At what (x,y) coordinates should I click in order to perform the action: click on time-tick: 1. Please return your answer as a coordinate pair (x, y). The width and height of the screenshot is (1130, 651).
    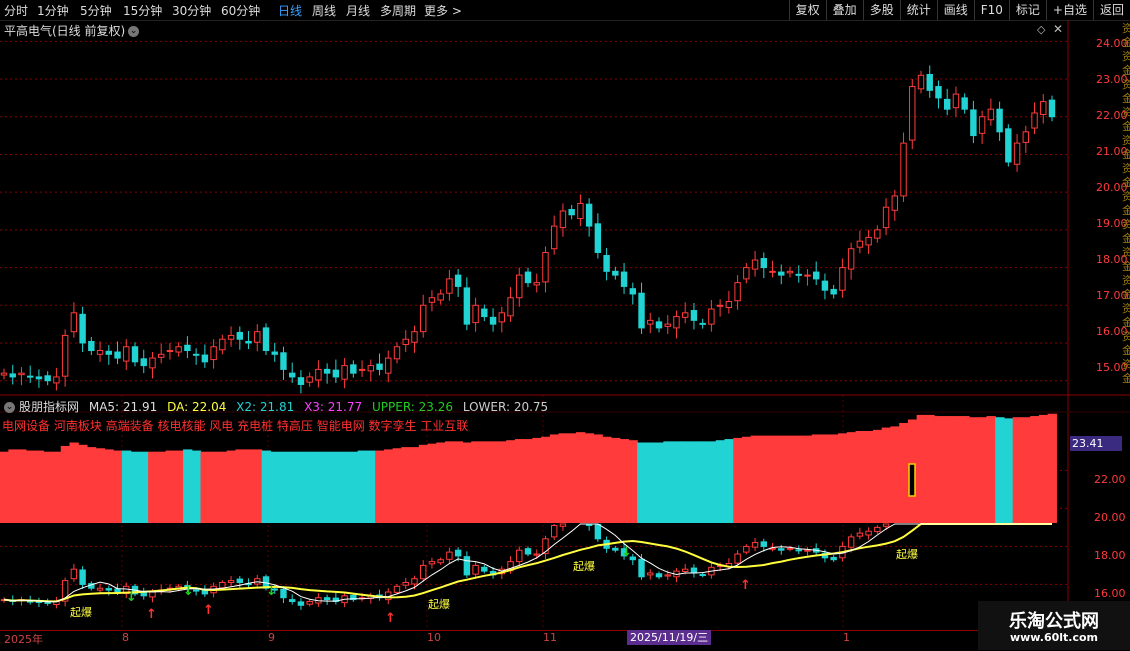
    Looking at the image, I should click on (846, 637).